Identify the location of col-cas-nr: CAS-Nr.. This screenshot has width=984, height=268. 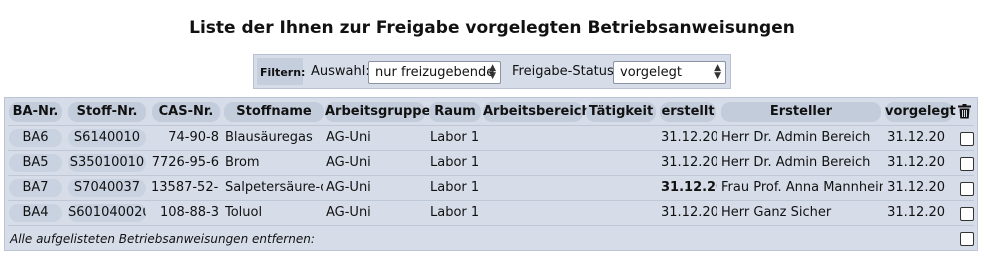
(186, 112).